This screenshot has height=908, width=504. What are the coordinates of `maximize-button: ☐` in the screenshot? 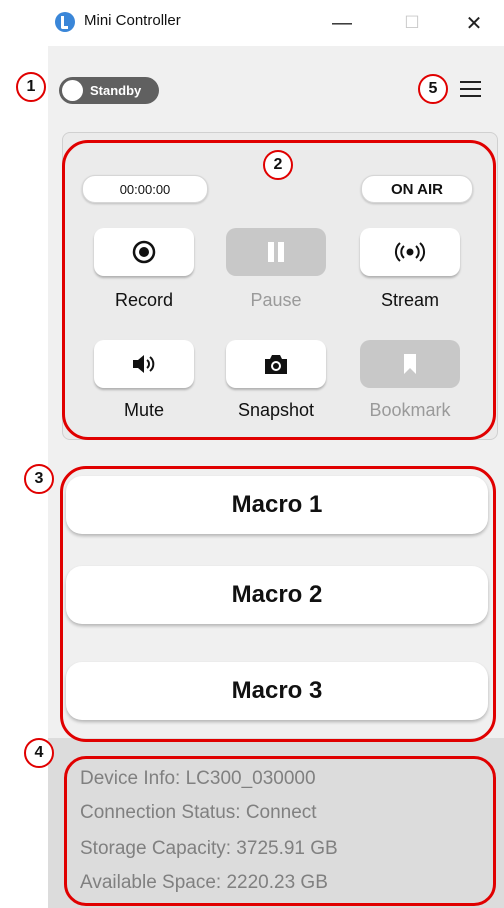 It's located at (412, 22).